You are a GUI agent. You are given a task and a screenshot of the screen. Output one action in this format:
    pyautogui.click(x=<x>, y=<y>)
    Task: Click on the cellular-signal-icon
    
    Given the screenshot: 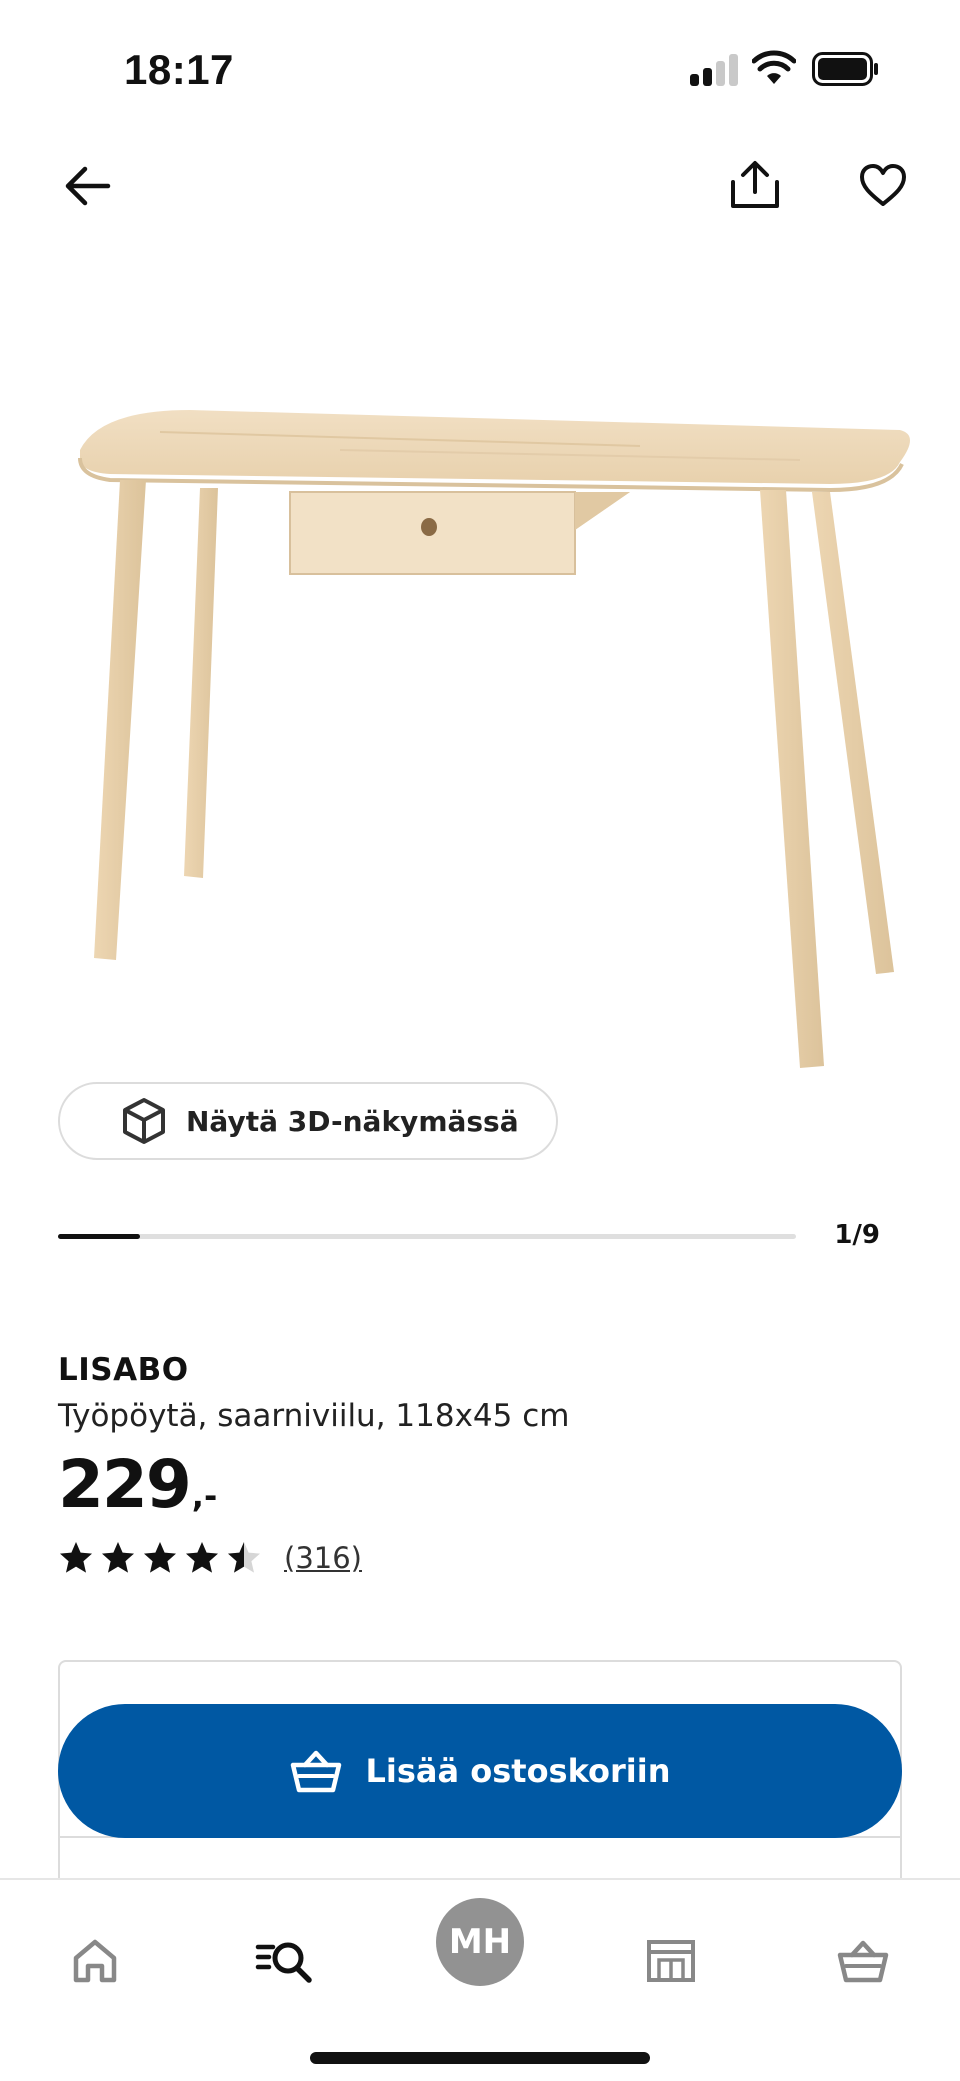 What is the action you would take?
    pyautogui.click(x=714, y=70)
    